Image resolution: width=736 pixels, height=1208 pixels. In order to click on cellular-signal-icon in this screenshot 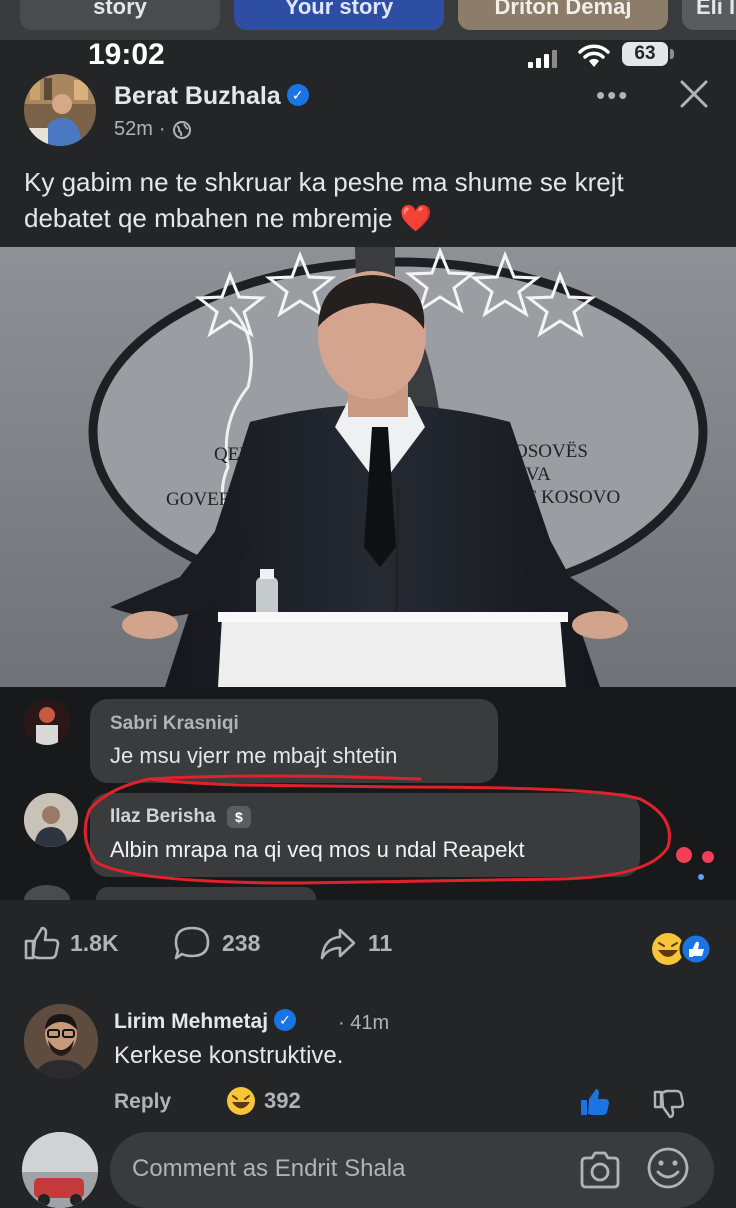, I will do `click(542, 59)`.